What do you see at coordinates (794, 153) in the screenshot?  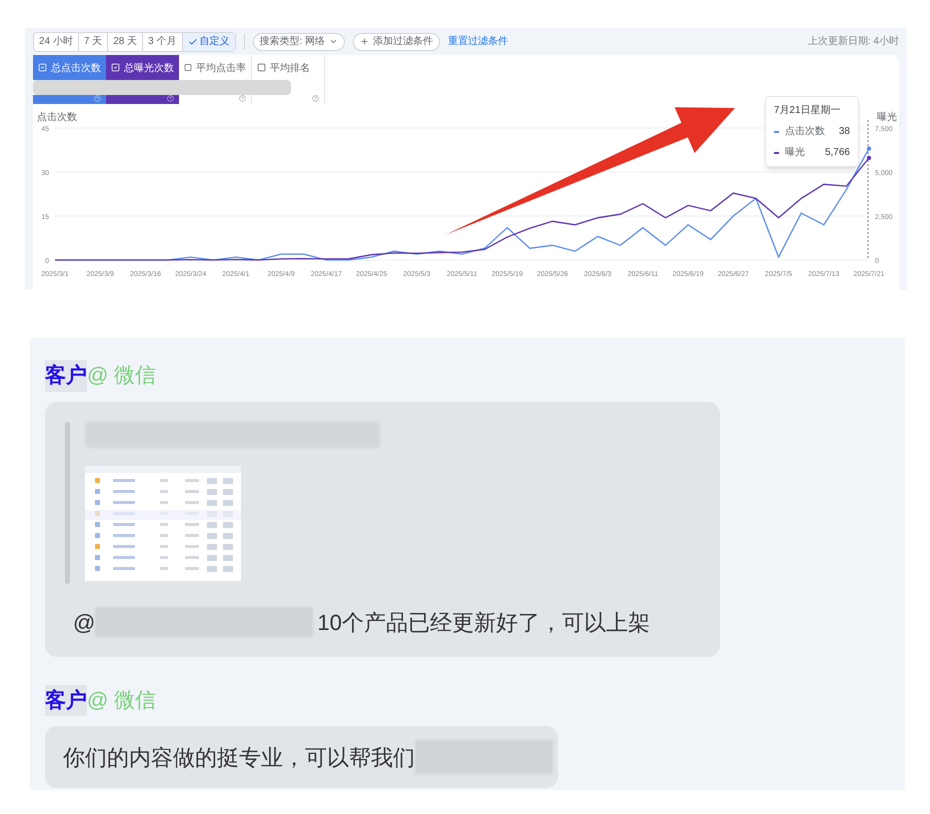 I see `tooltip-label: 曝光` at bounding box center [794, 153].